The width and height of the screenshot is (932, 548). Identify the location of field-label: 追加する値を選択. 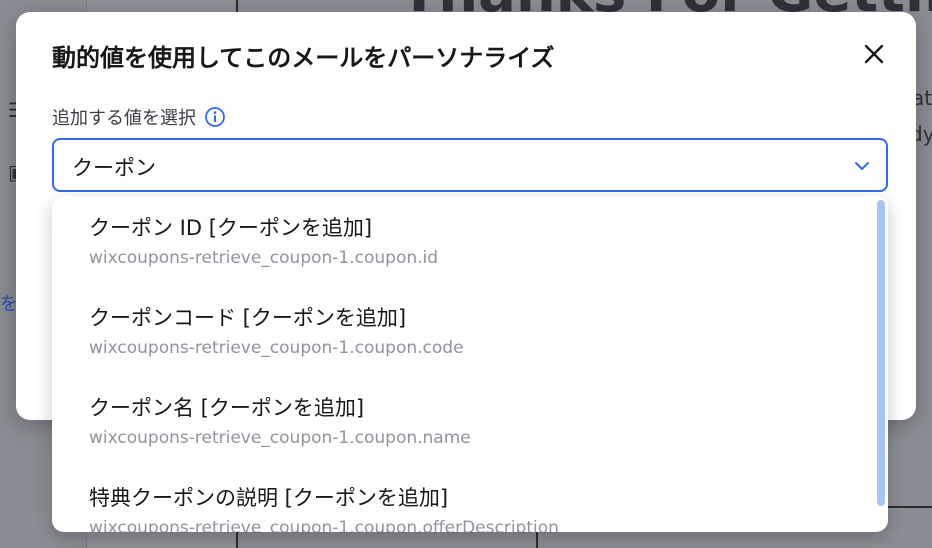
(124, 118).